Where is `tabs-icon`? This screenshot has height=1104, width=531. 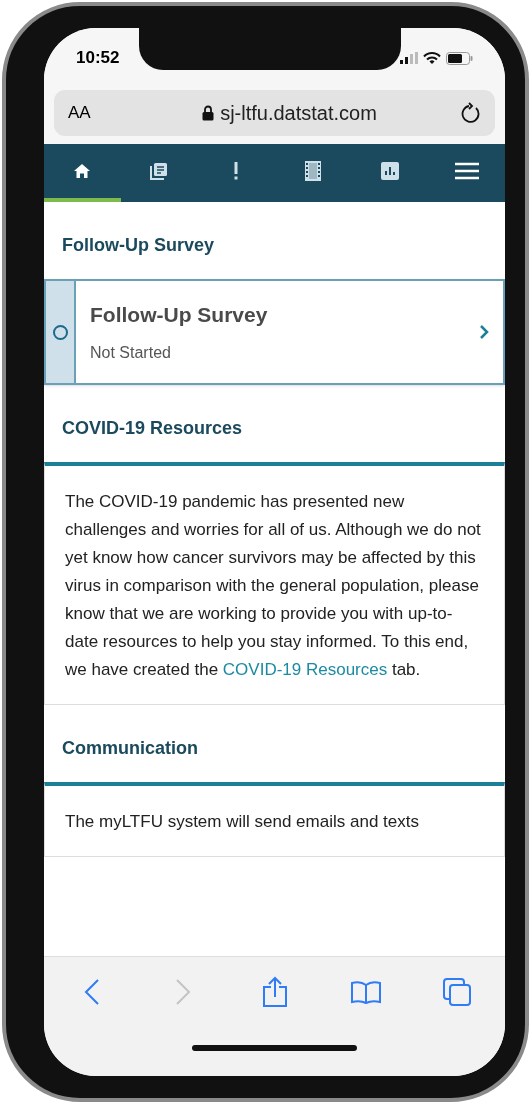
tabs-icon is located at coordinates (457, 992).